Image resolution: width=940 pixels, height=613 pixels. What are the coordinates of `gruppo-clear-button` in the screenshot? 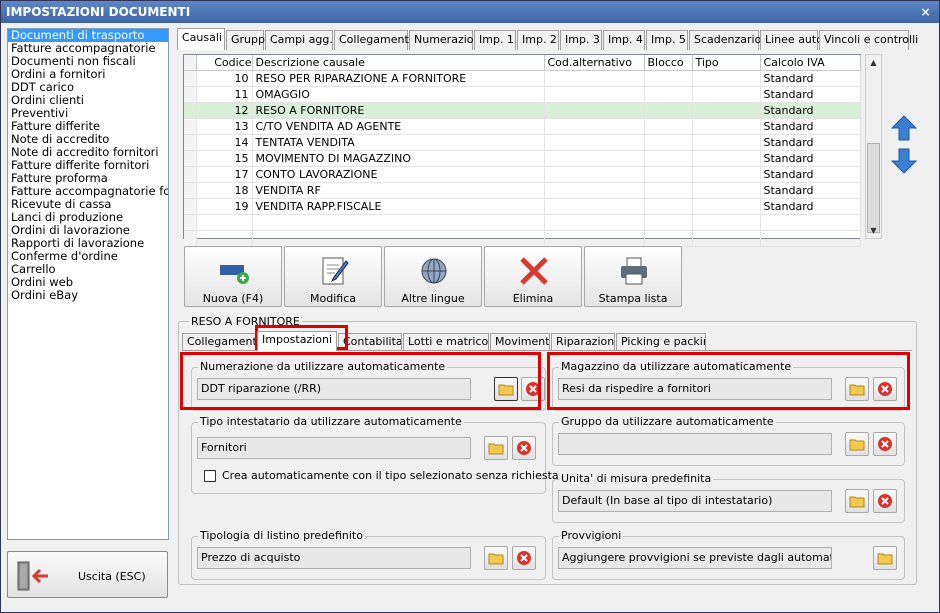 It's located at (885, 444).